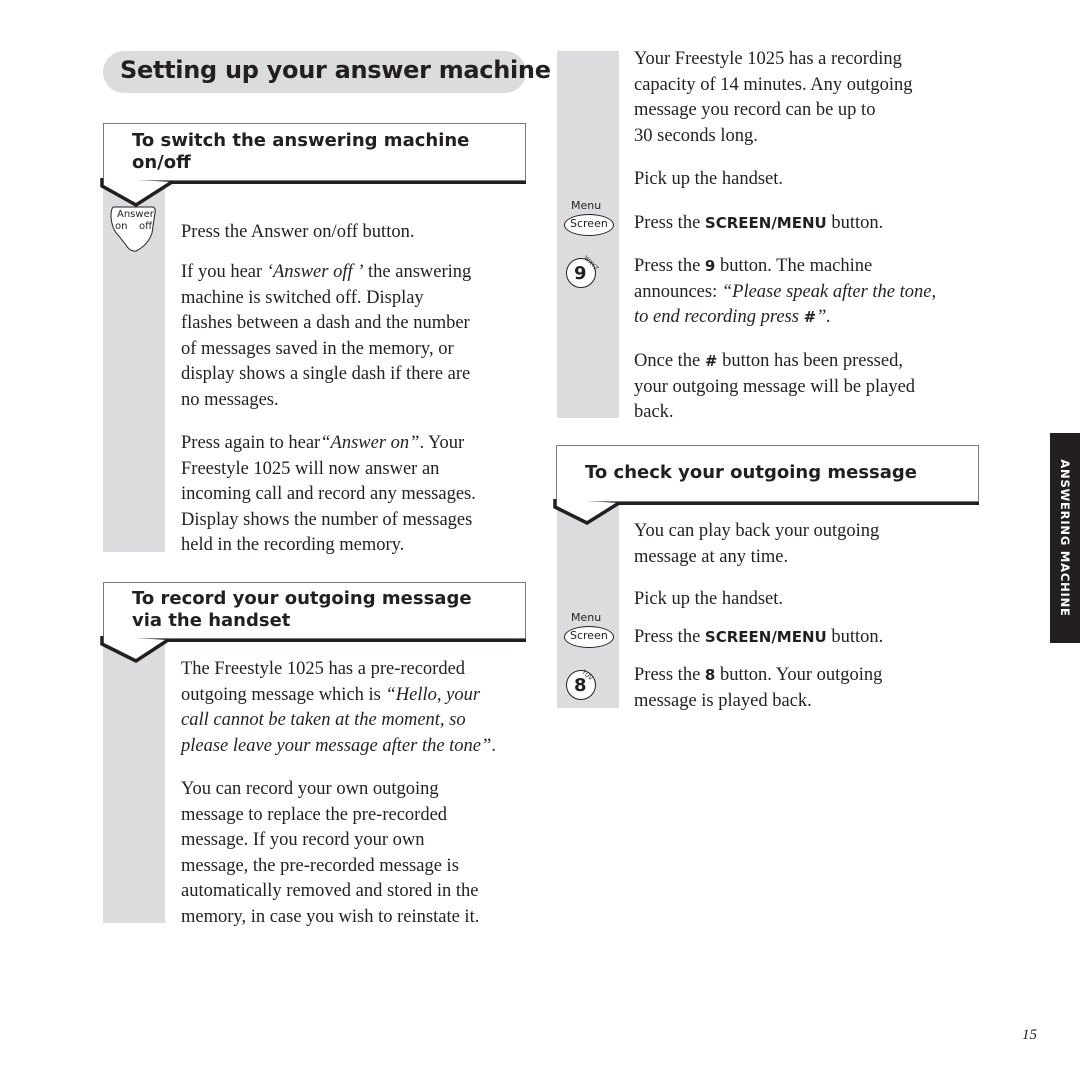 Image resolution: width=1080 pixels, height=1080 pixels. Describe the element at coordinates (293, 545) in the screenshot. I see `text-line: held in the recording memory.` at that location.